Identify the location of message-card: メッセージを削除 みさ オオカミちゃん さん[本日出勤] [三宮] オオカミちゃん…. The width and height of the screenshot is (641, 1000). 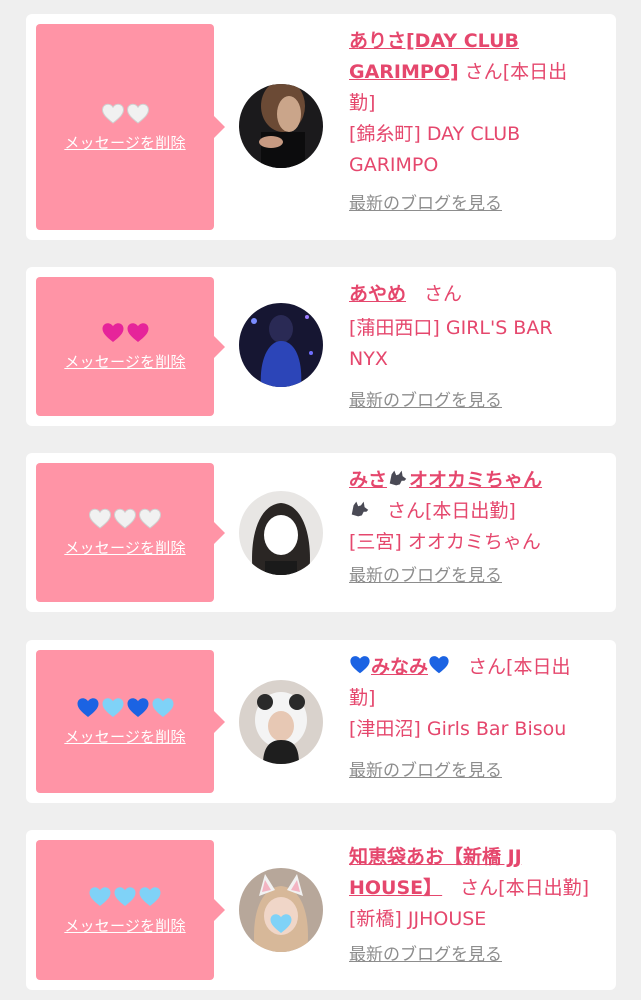
(321, 532).